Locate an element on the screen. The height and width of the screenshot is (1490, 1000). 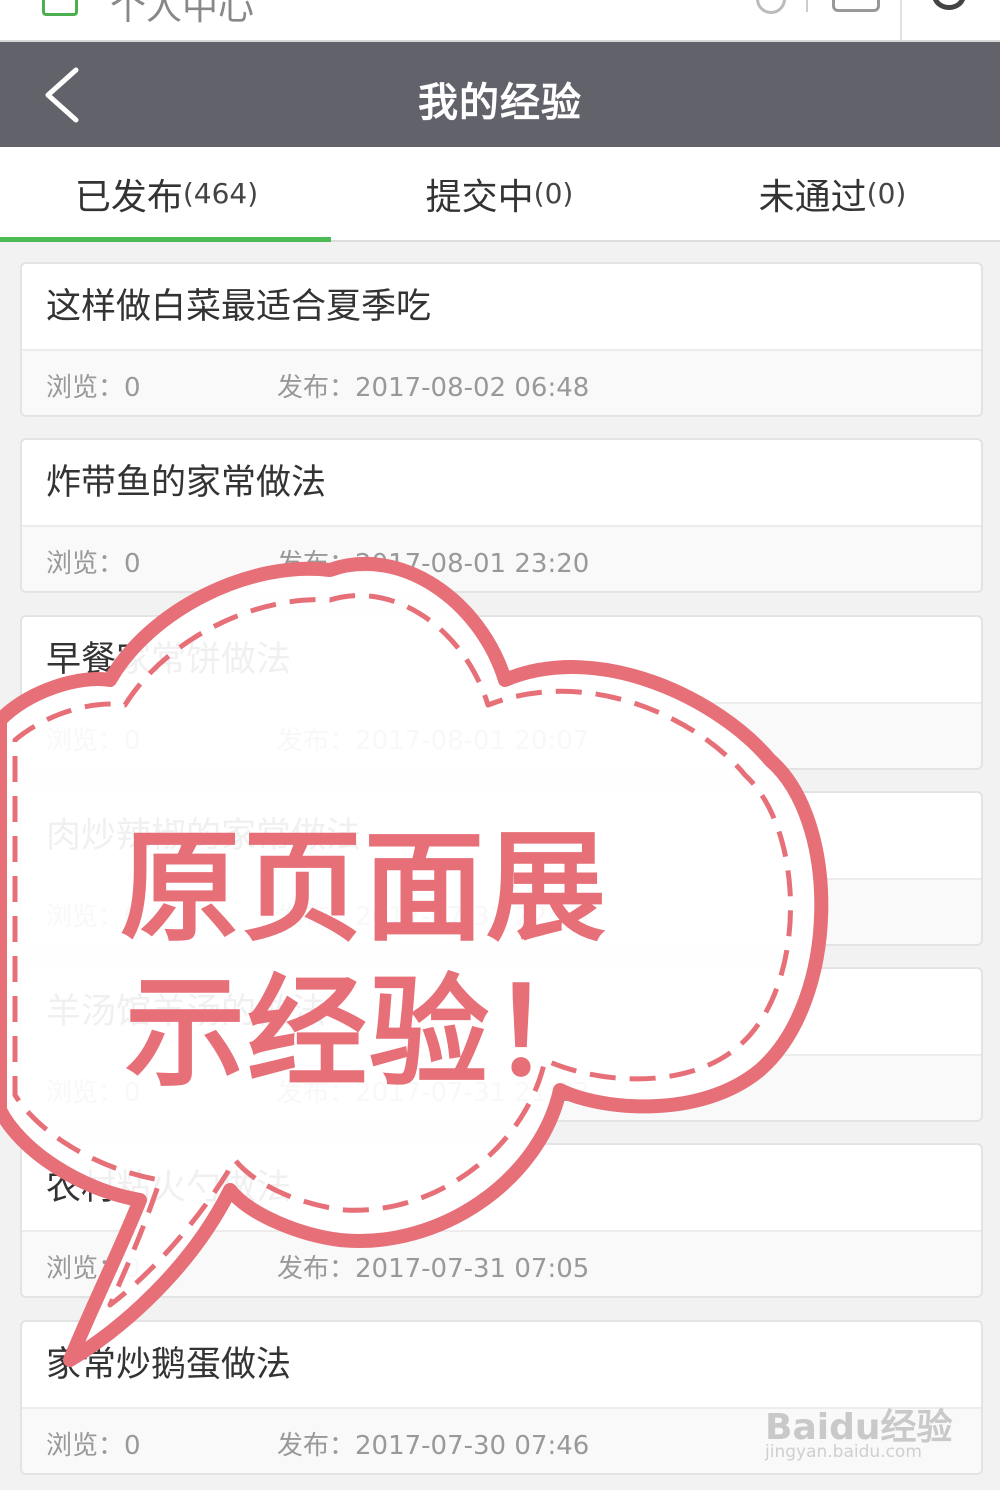
tab-published: 已发布 (464) is located at coordinates (166, 194).